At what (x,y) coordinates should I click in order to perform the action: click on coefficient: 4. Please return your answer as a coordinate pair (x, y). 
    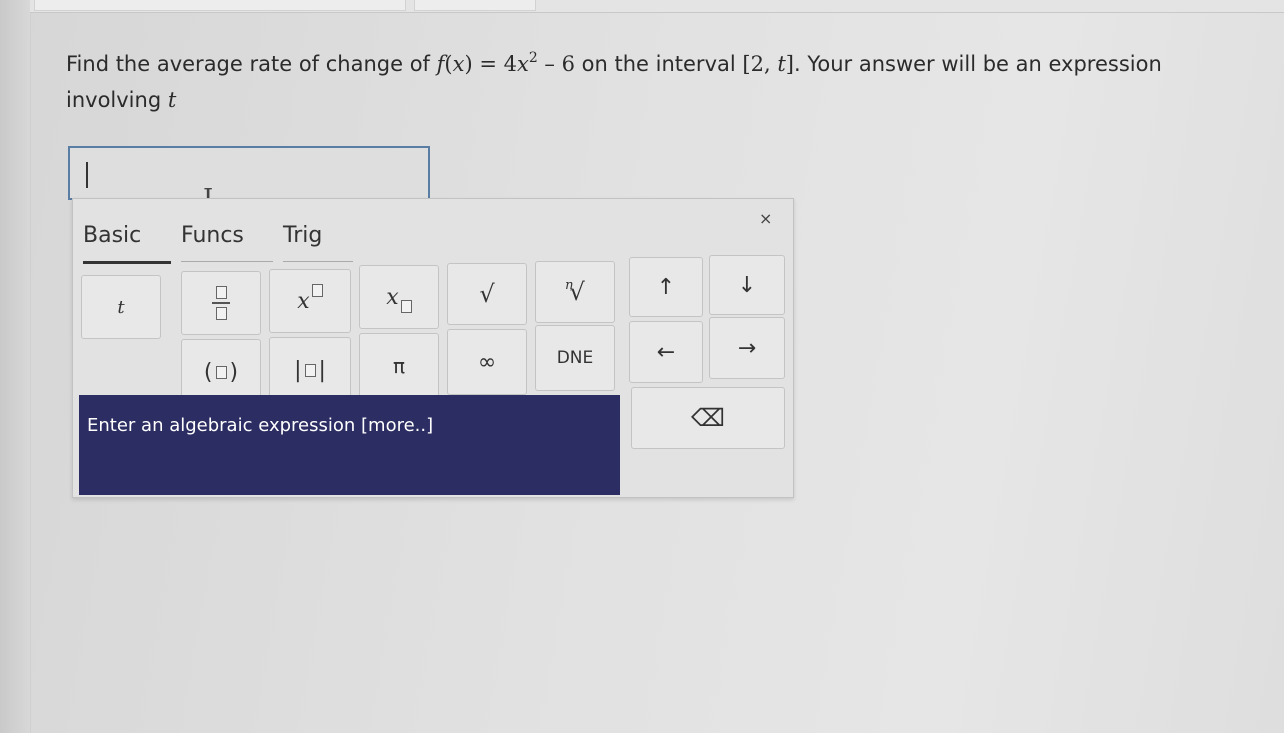
    Looking at the image, I should click on (510, 64).